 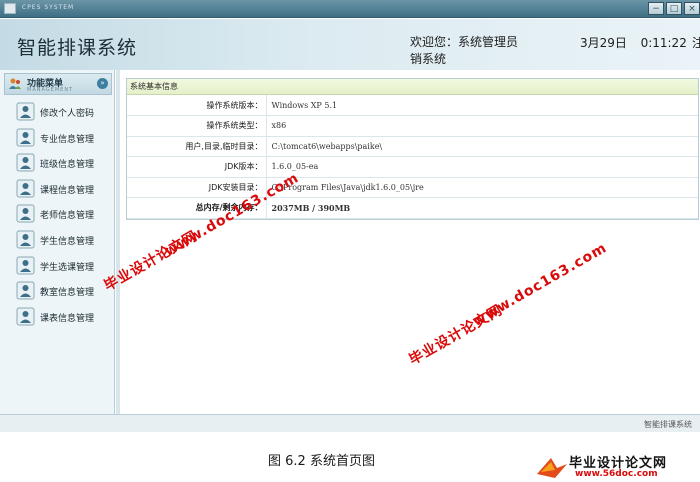 I want to click on menu-item-class: 班级信息管理, so click(x=62, y=164).